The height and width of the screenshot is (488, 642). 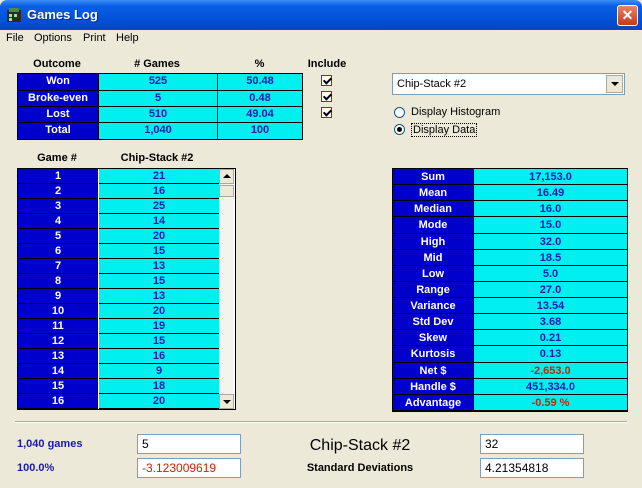 What do you see at coordinates (58, 82) in the screenshot?
I see `summary-label: Won` at bounding box center [58, 82].